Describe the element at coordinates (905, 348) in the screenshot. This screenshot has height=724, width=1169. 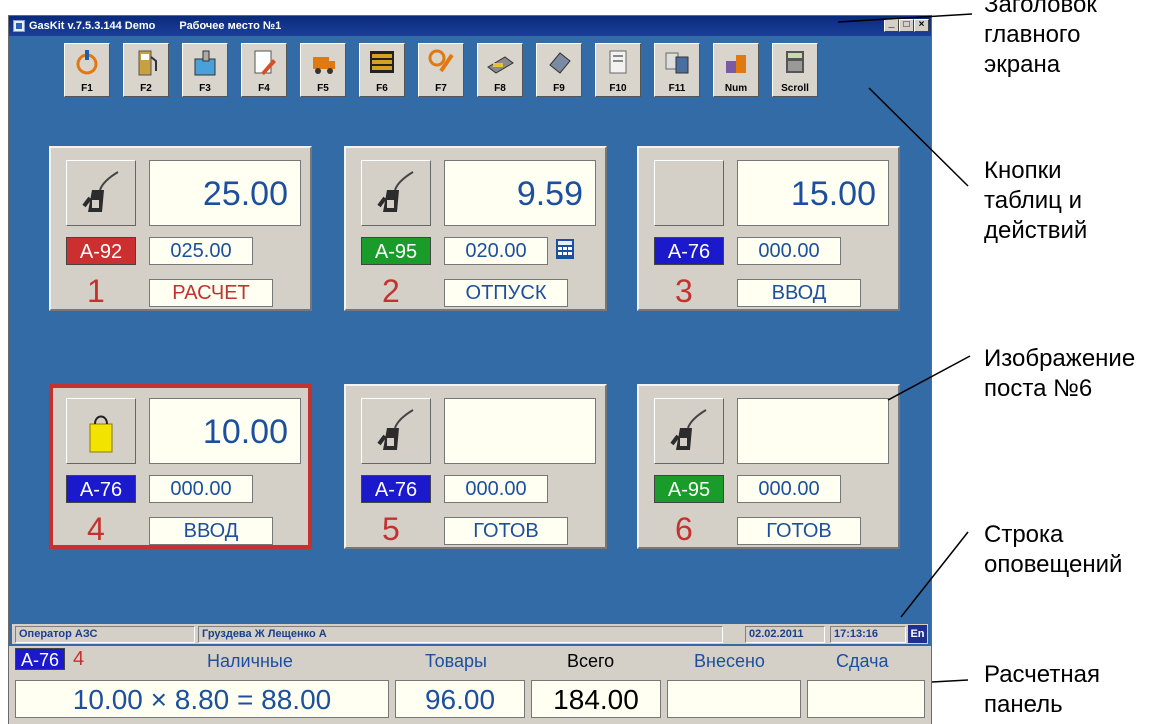
I see `annotation-leader-lines` at that location.